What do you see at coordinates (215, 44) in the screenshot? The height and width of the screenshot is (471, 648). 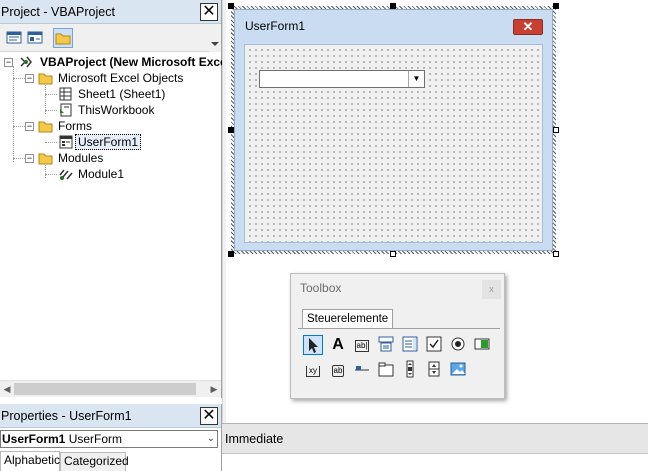 I see `chevron-down-icon` at bounding box center [215, 44].